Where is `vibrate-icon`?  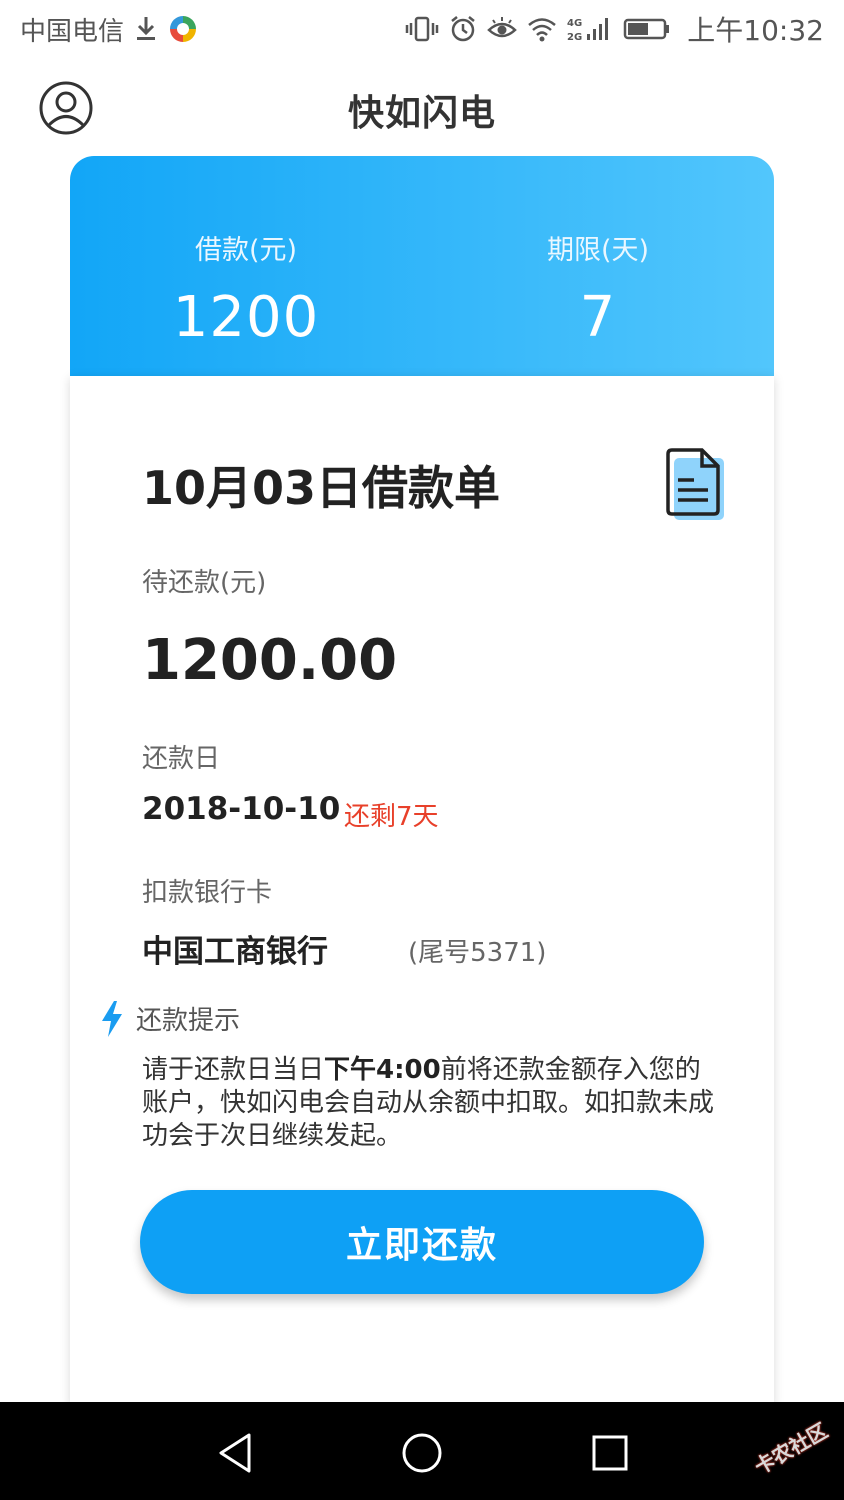 vibrate-icon is located at coordinates (422, 29).